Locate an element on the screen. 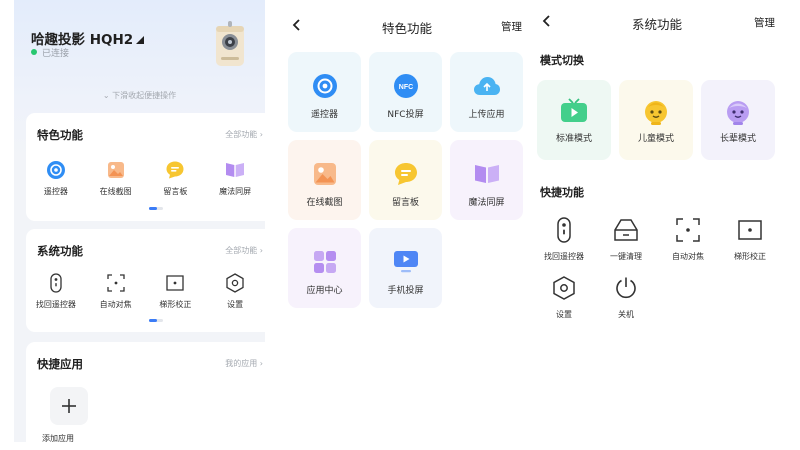 Image resolution: width=800 pixels, height=450 pixels. system-manage-button: 管理 is located at coordinates (764, 22).